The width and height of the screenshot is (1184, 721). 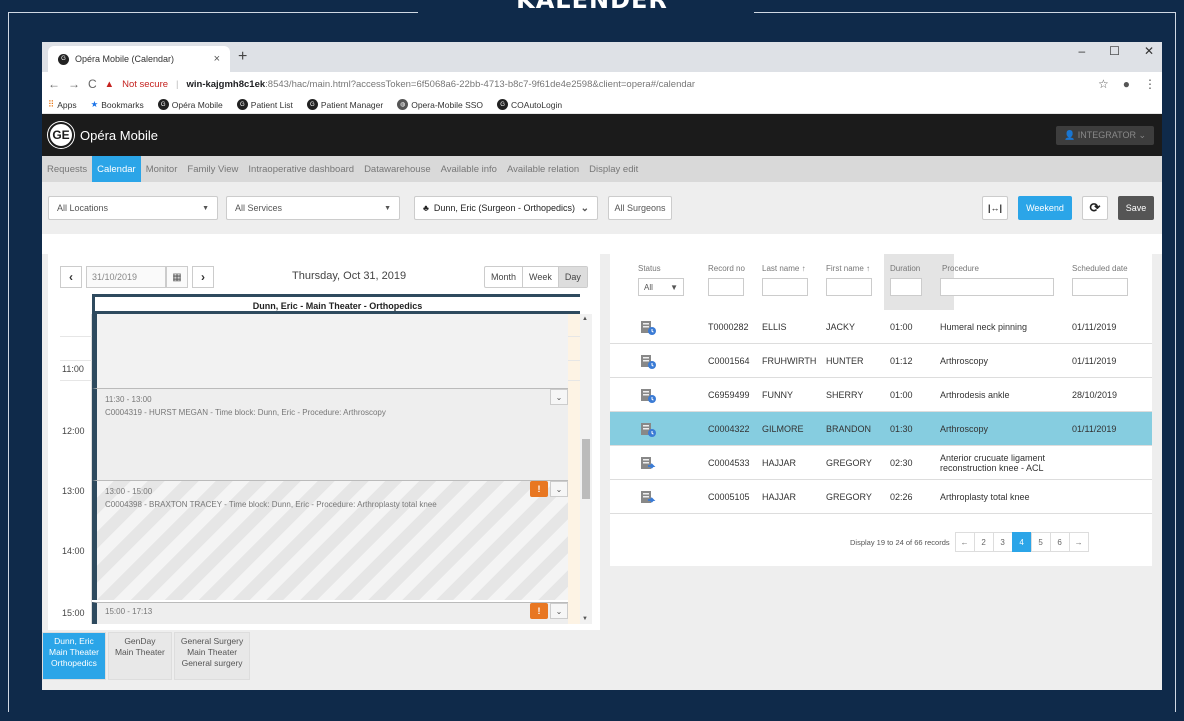 I want to click on browser-tab-strip: G Opéra Mobile (Calendar) × + – ☐ ✕, so click(x=602, y=57).